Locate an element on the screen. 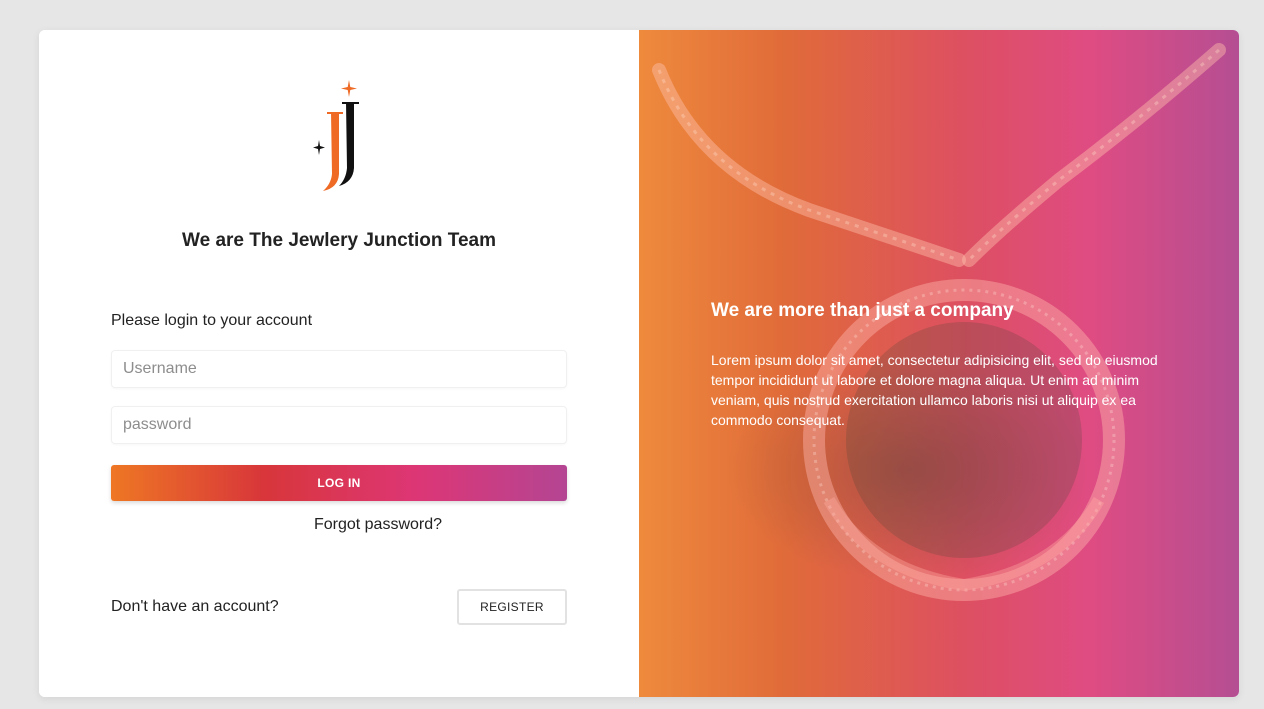  forgot-password-link: Forgot password? is located at coordinates (378, 525).